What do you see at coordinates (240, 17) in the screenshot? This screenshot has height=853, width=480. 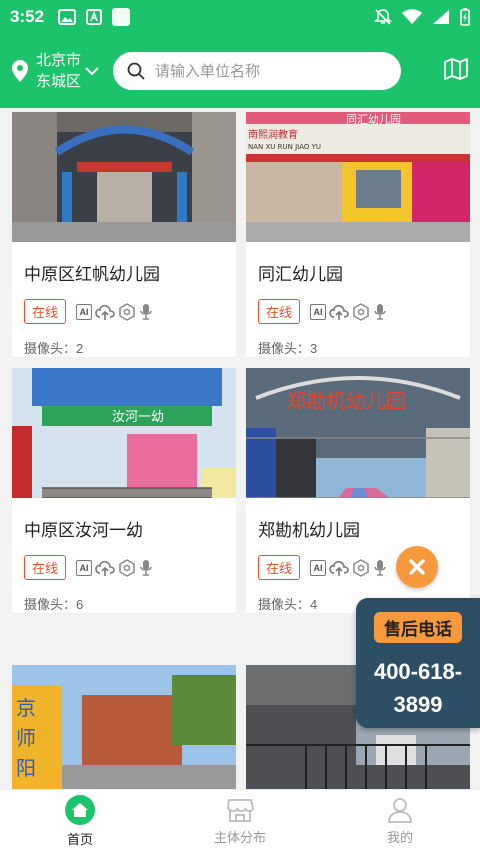 I see `status-bar: 3:52` at bounding box center [240, 17].